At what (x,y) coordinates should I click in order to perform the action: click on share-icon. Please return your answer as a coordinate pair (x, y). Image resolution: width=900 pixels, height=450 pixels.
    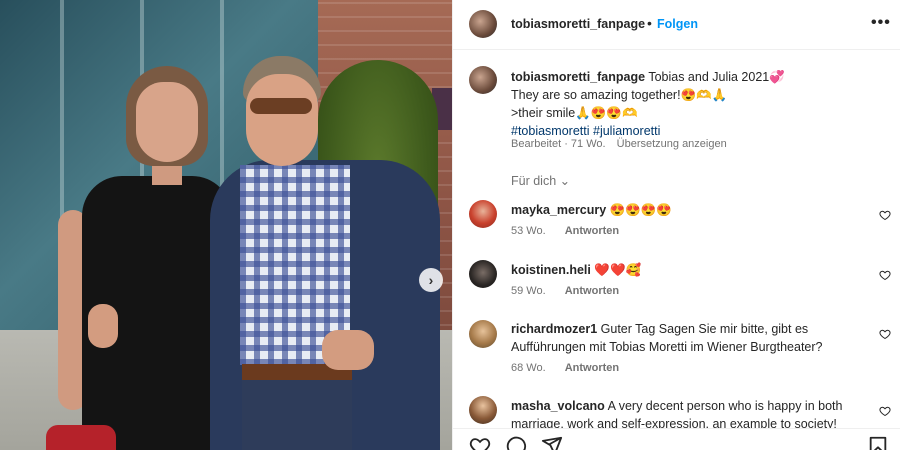
    Looking at the image, I should click on (552, 442).